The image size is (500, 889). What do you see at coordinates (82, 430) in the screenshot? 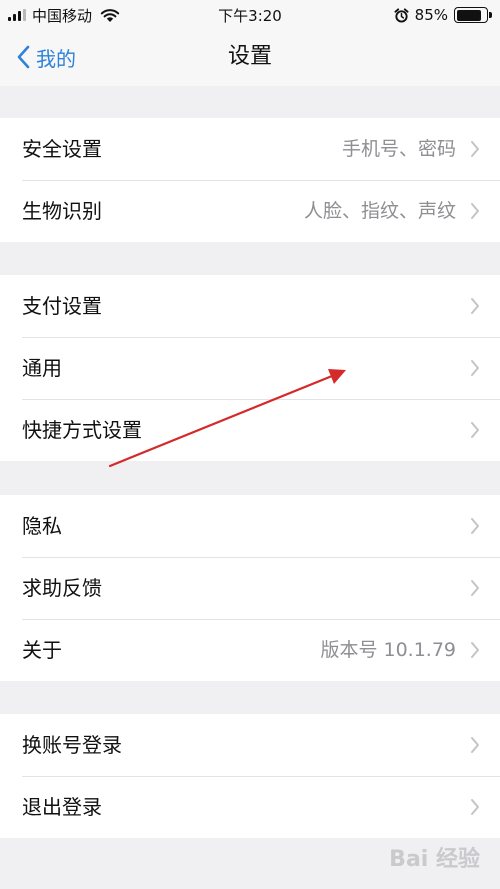
I see `row-label: 快捷方式设置` at bounding box center [82, 430].